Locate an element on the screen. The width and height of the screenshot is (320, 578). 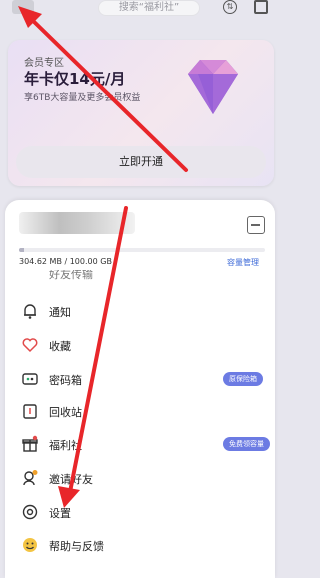
storage-manage-link: 容量管理 is located at coordinates (243, 262).